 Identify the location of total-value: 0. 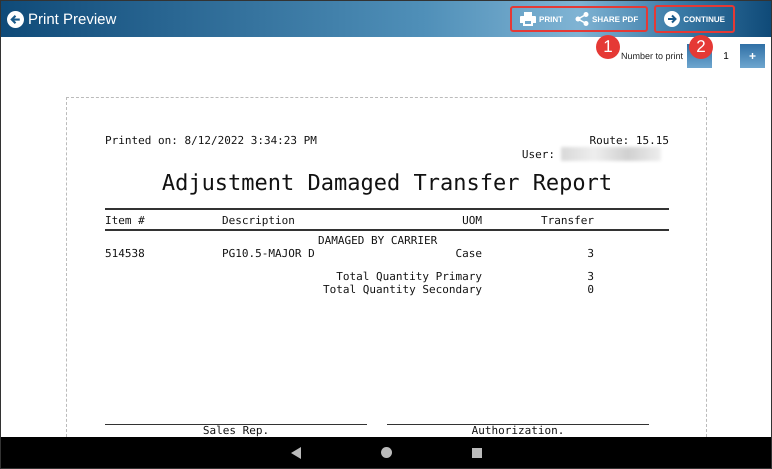
(590, 289).